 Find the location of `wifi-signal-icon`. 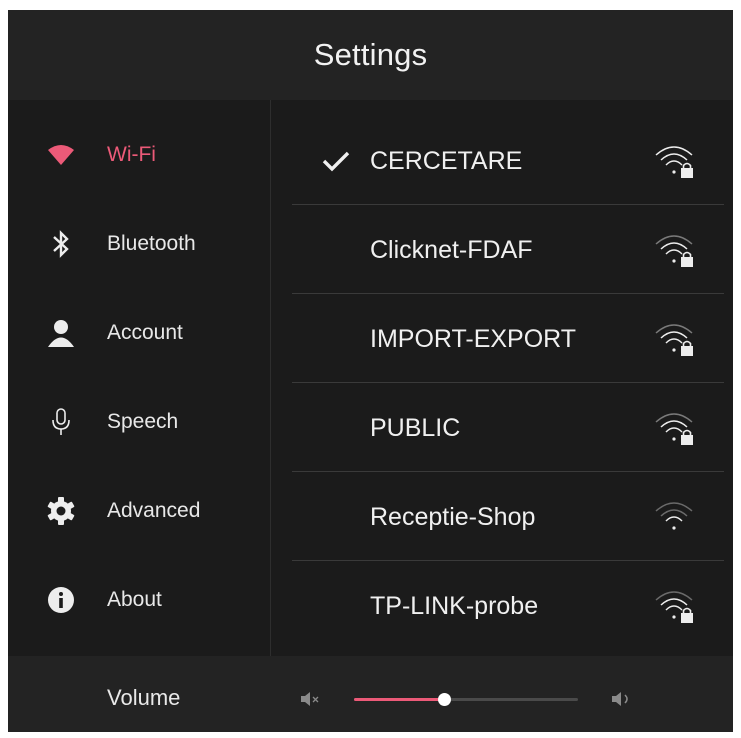

wifi-signal-icon is located at coordinates (674, 516).